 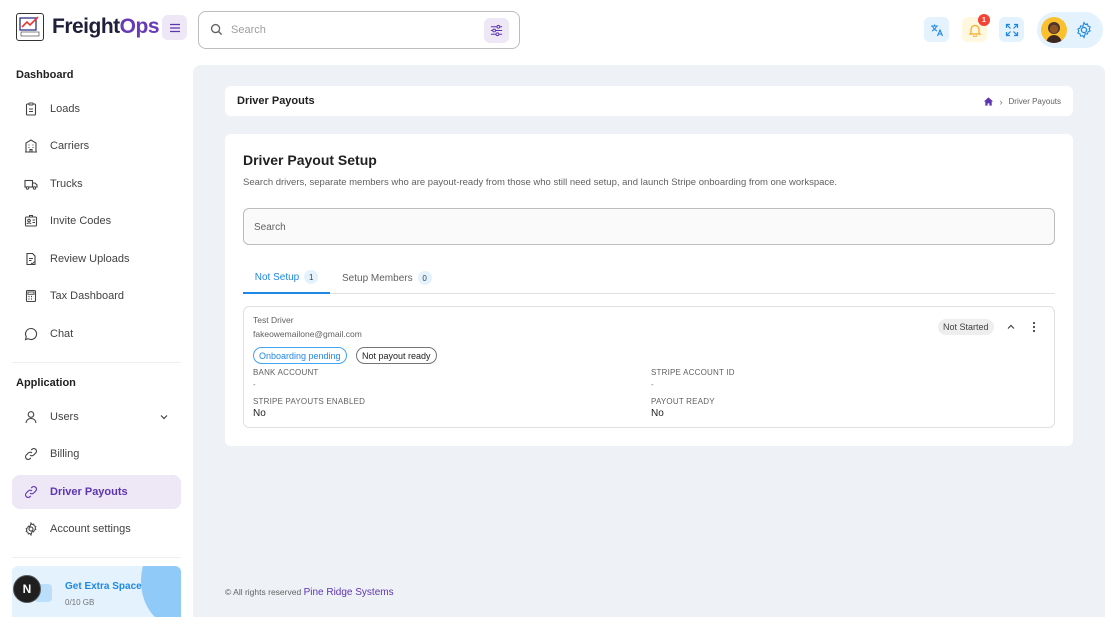 I want to click on truck-icon, so click(x=31, y=184).